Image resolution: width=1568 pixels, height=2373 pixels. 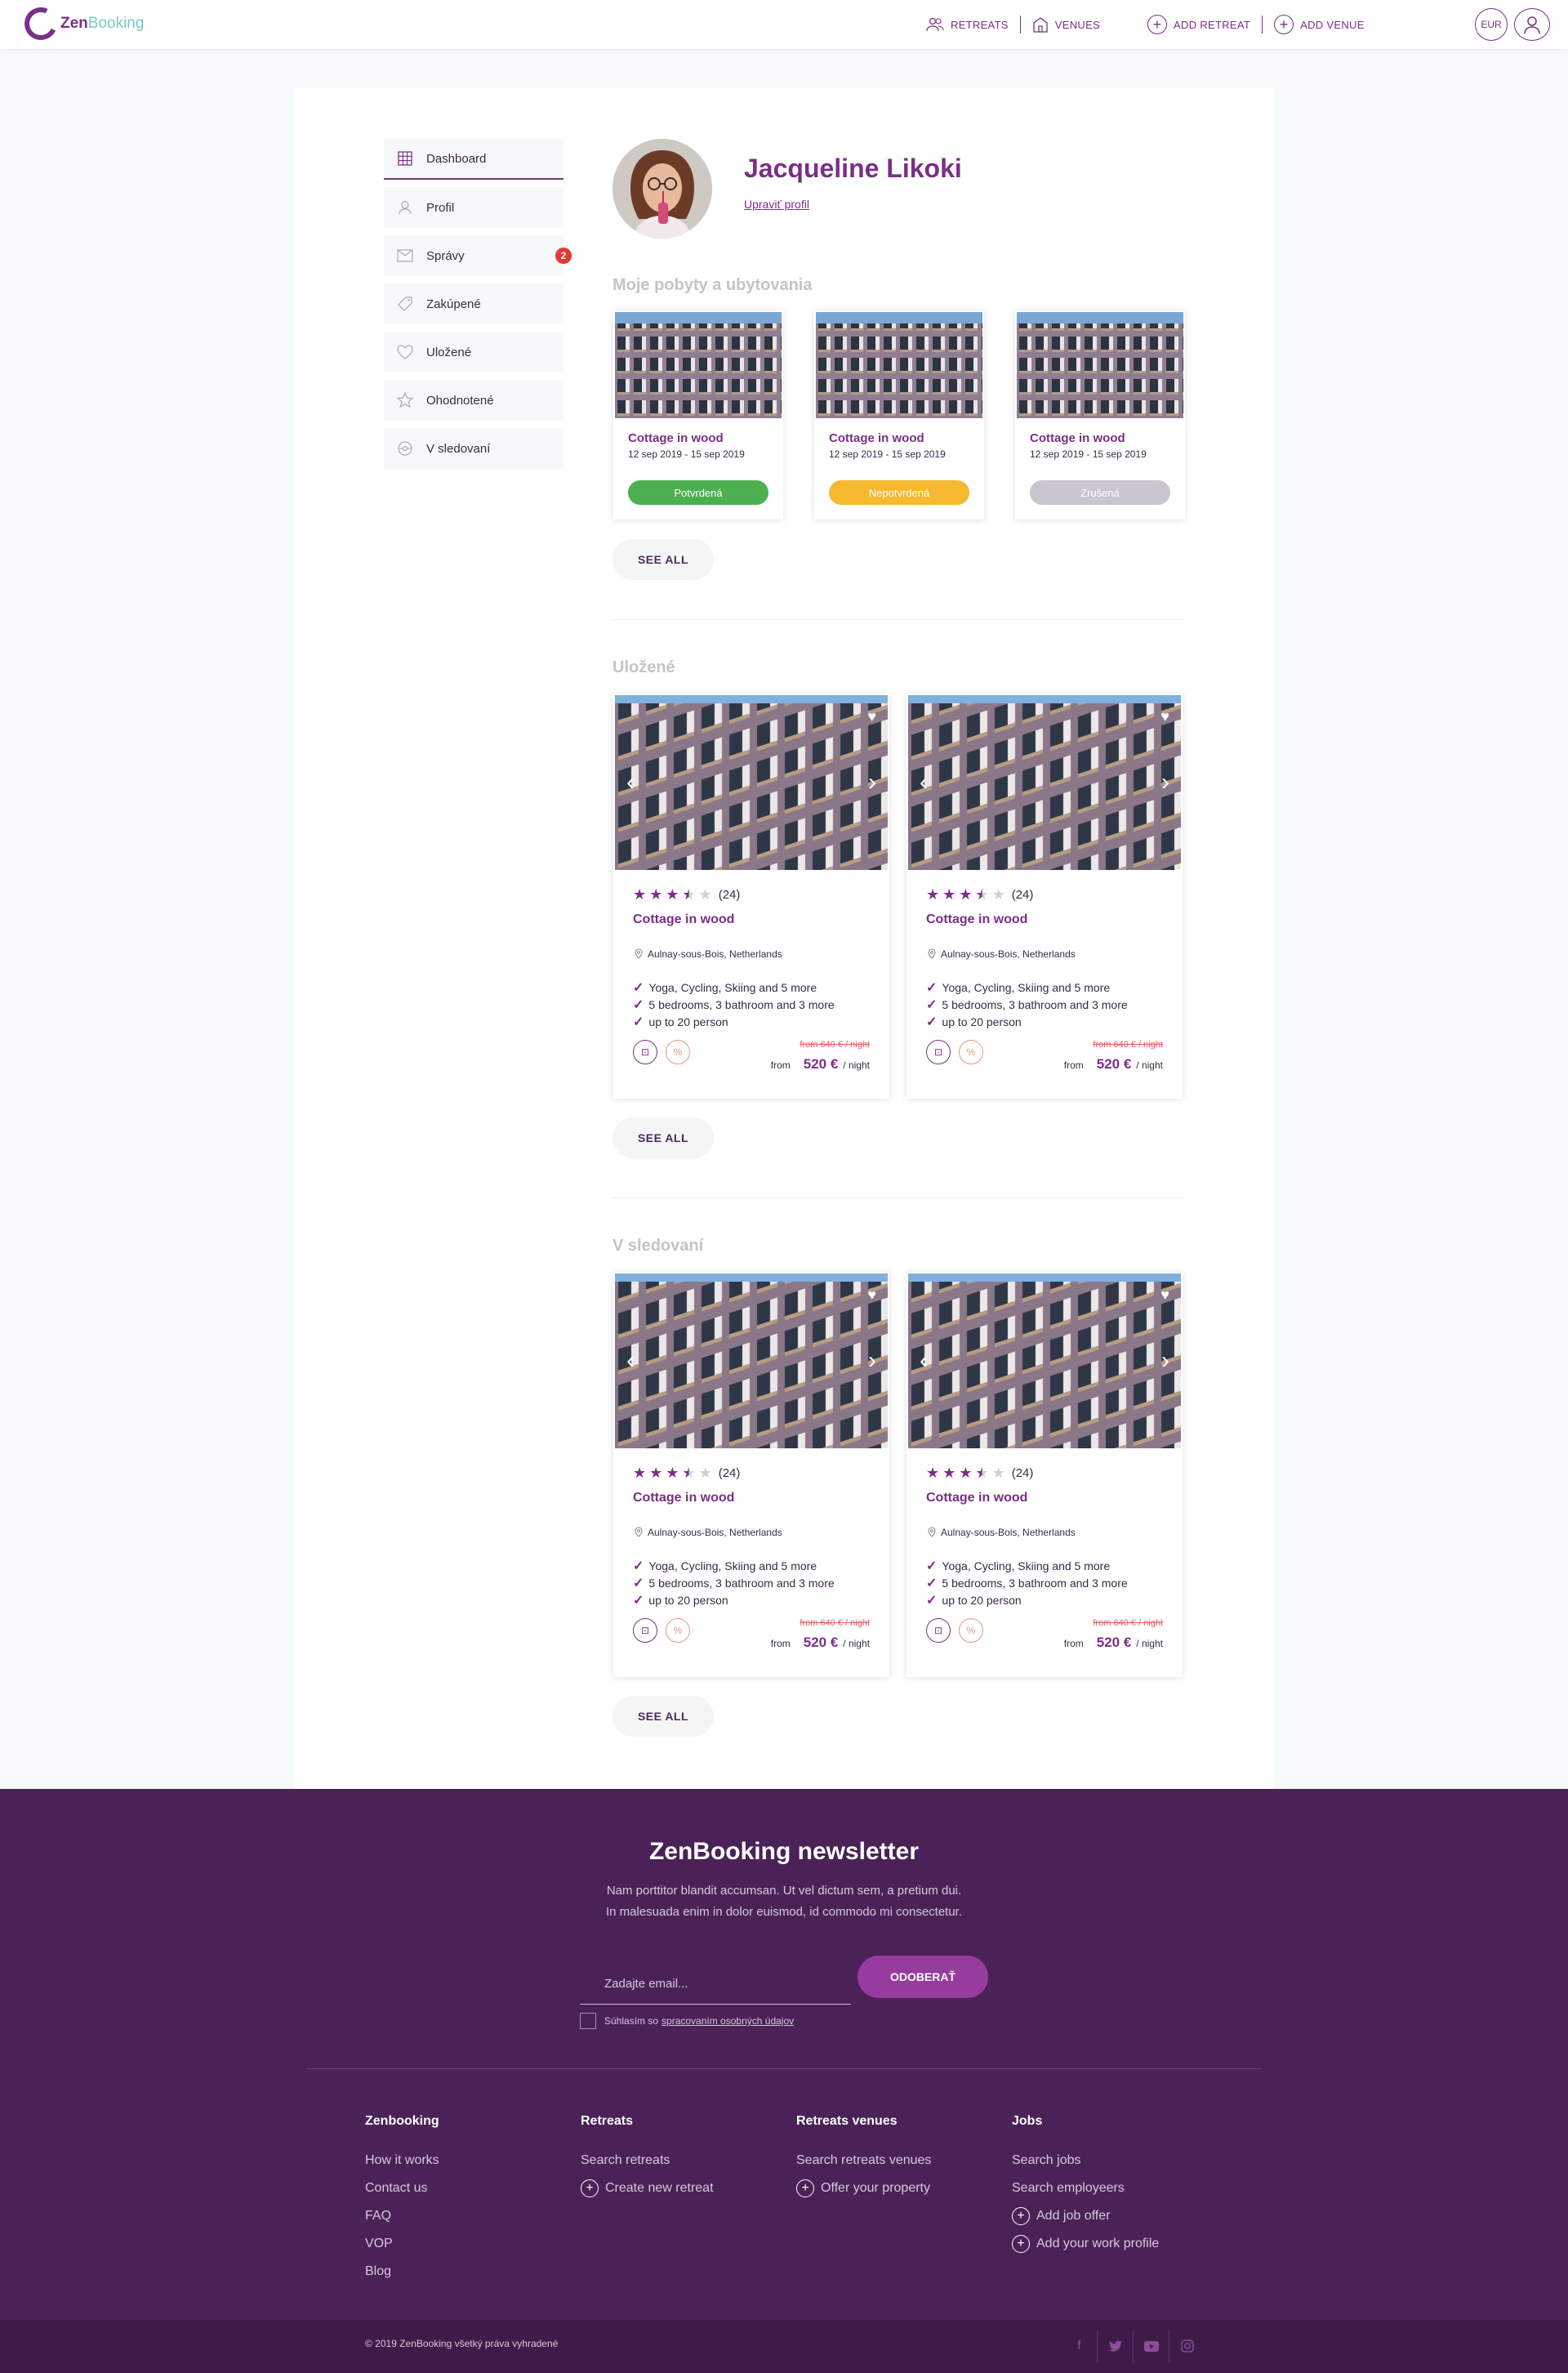 What do you see at coordinates (647, 2161) in the screenshot?
I see `footer-link: Search retreats` at bounding box center [647, 2161].